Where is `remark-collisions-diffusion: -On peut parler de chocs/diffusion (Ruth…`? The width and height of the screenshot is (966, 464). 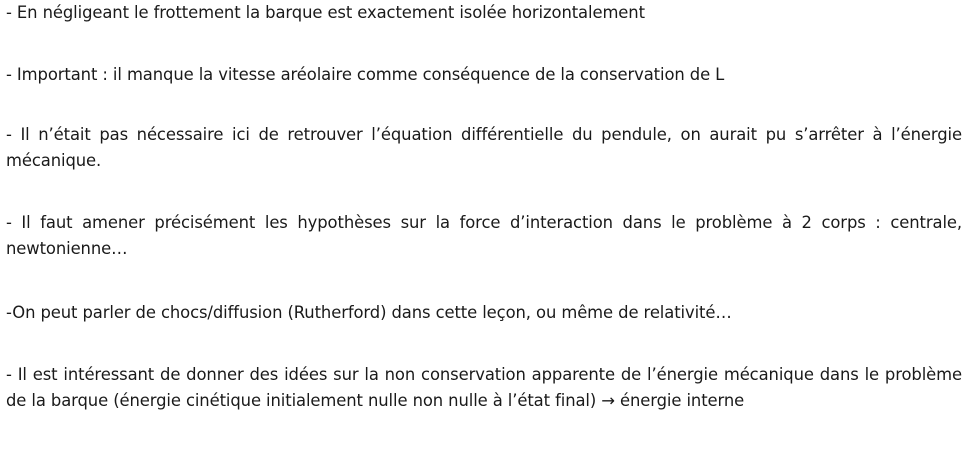
remark-collisions-diffusion: -On peut parler de chocs/diffusion (Ruth… is located at coordinates (369, 312).